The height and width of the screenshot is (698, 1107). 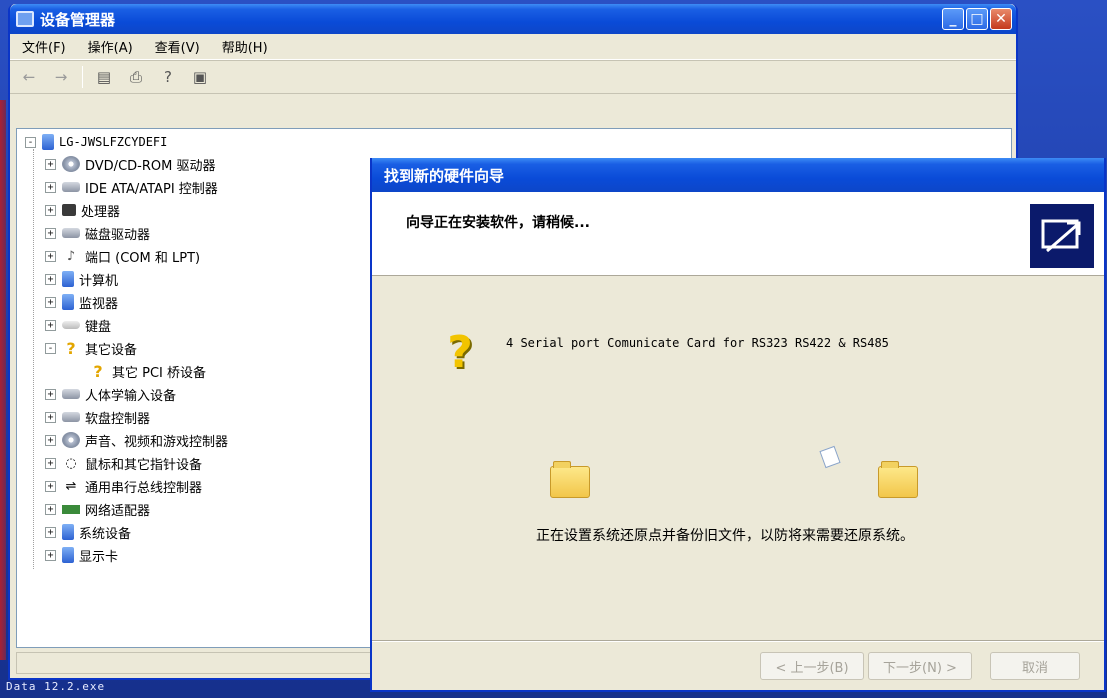 I want to click on tree-lines, so click(x=33, y=359).